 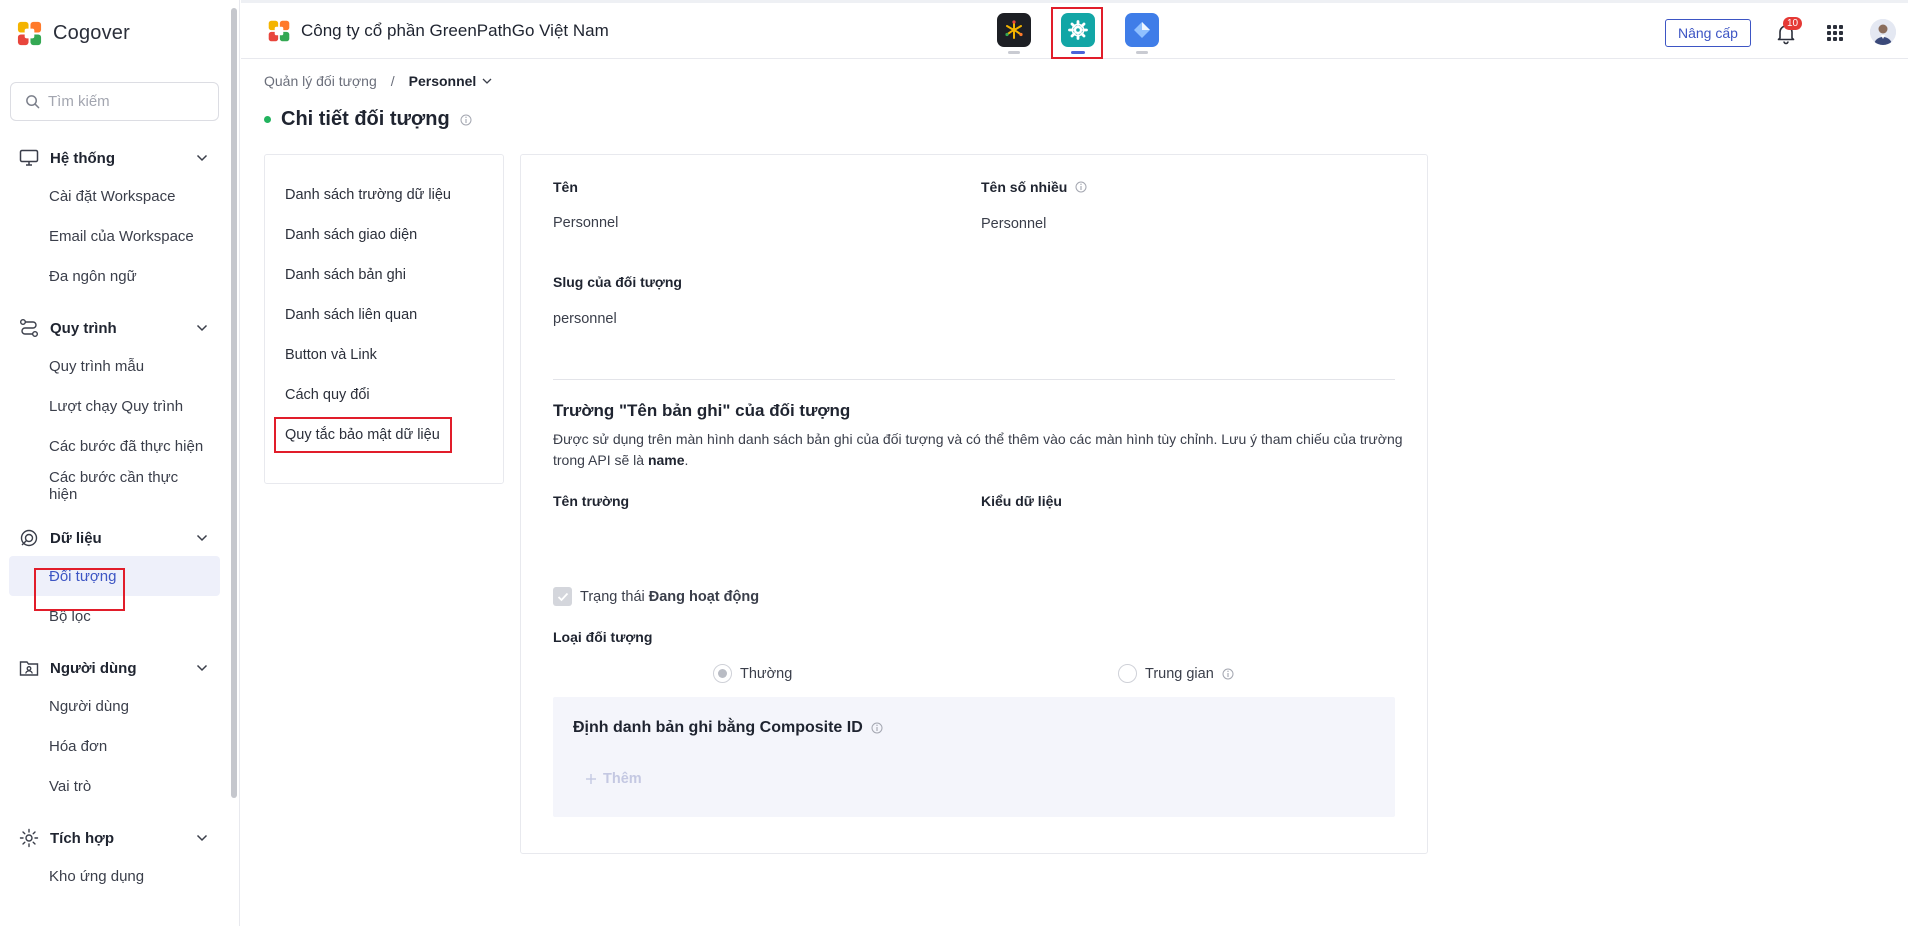 I want to click on sidebar-scrollbar, so click(x=234, y=403).